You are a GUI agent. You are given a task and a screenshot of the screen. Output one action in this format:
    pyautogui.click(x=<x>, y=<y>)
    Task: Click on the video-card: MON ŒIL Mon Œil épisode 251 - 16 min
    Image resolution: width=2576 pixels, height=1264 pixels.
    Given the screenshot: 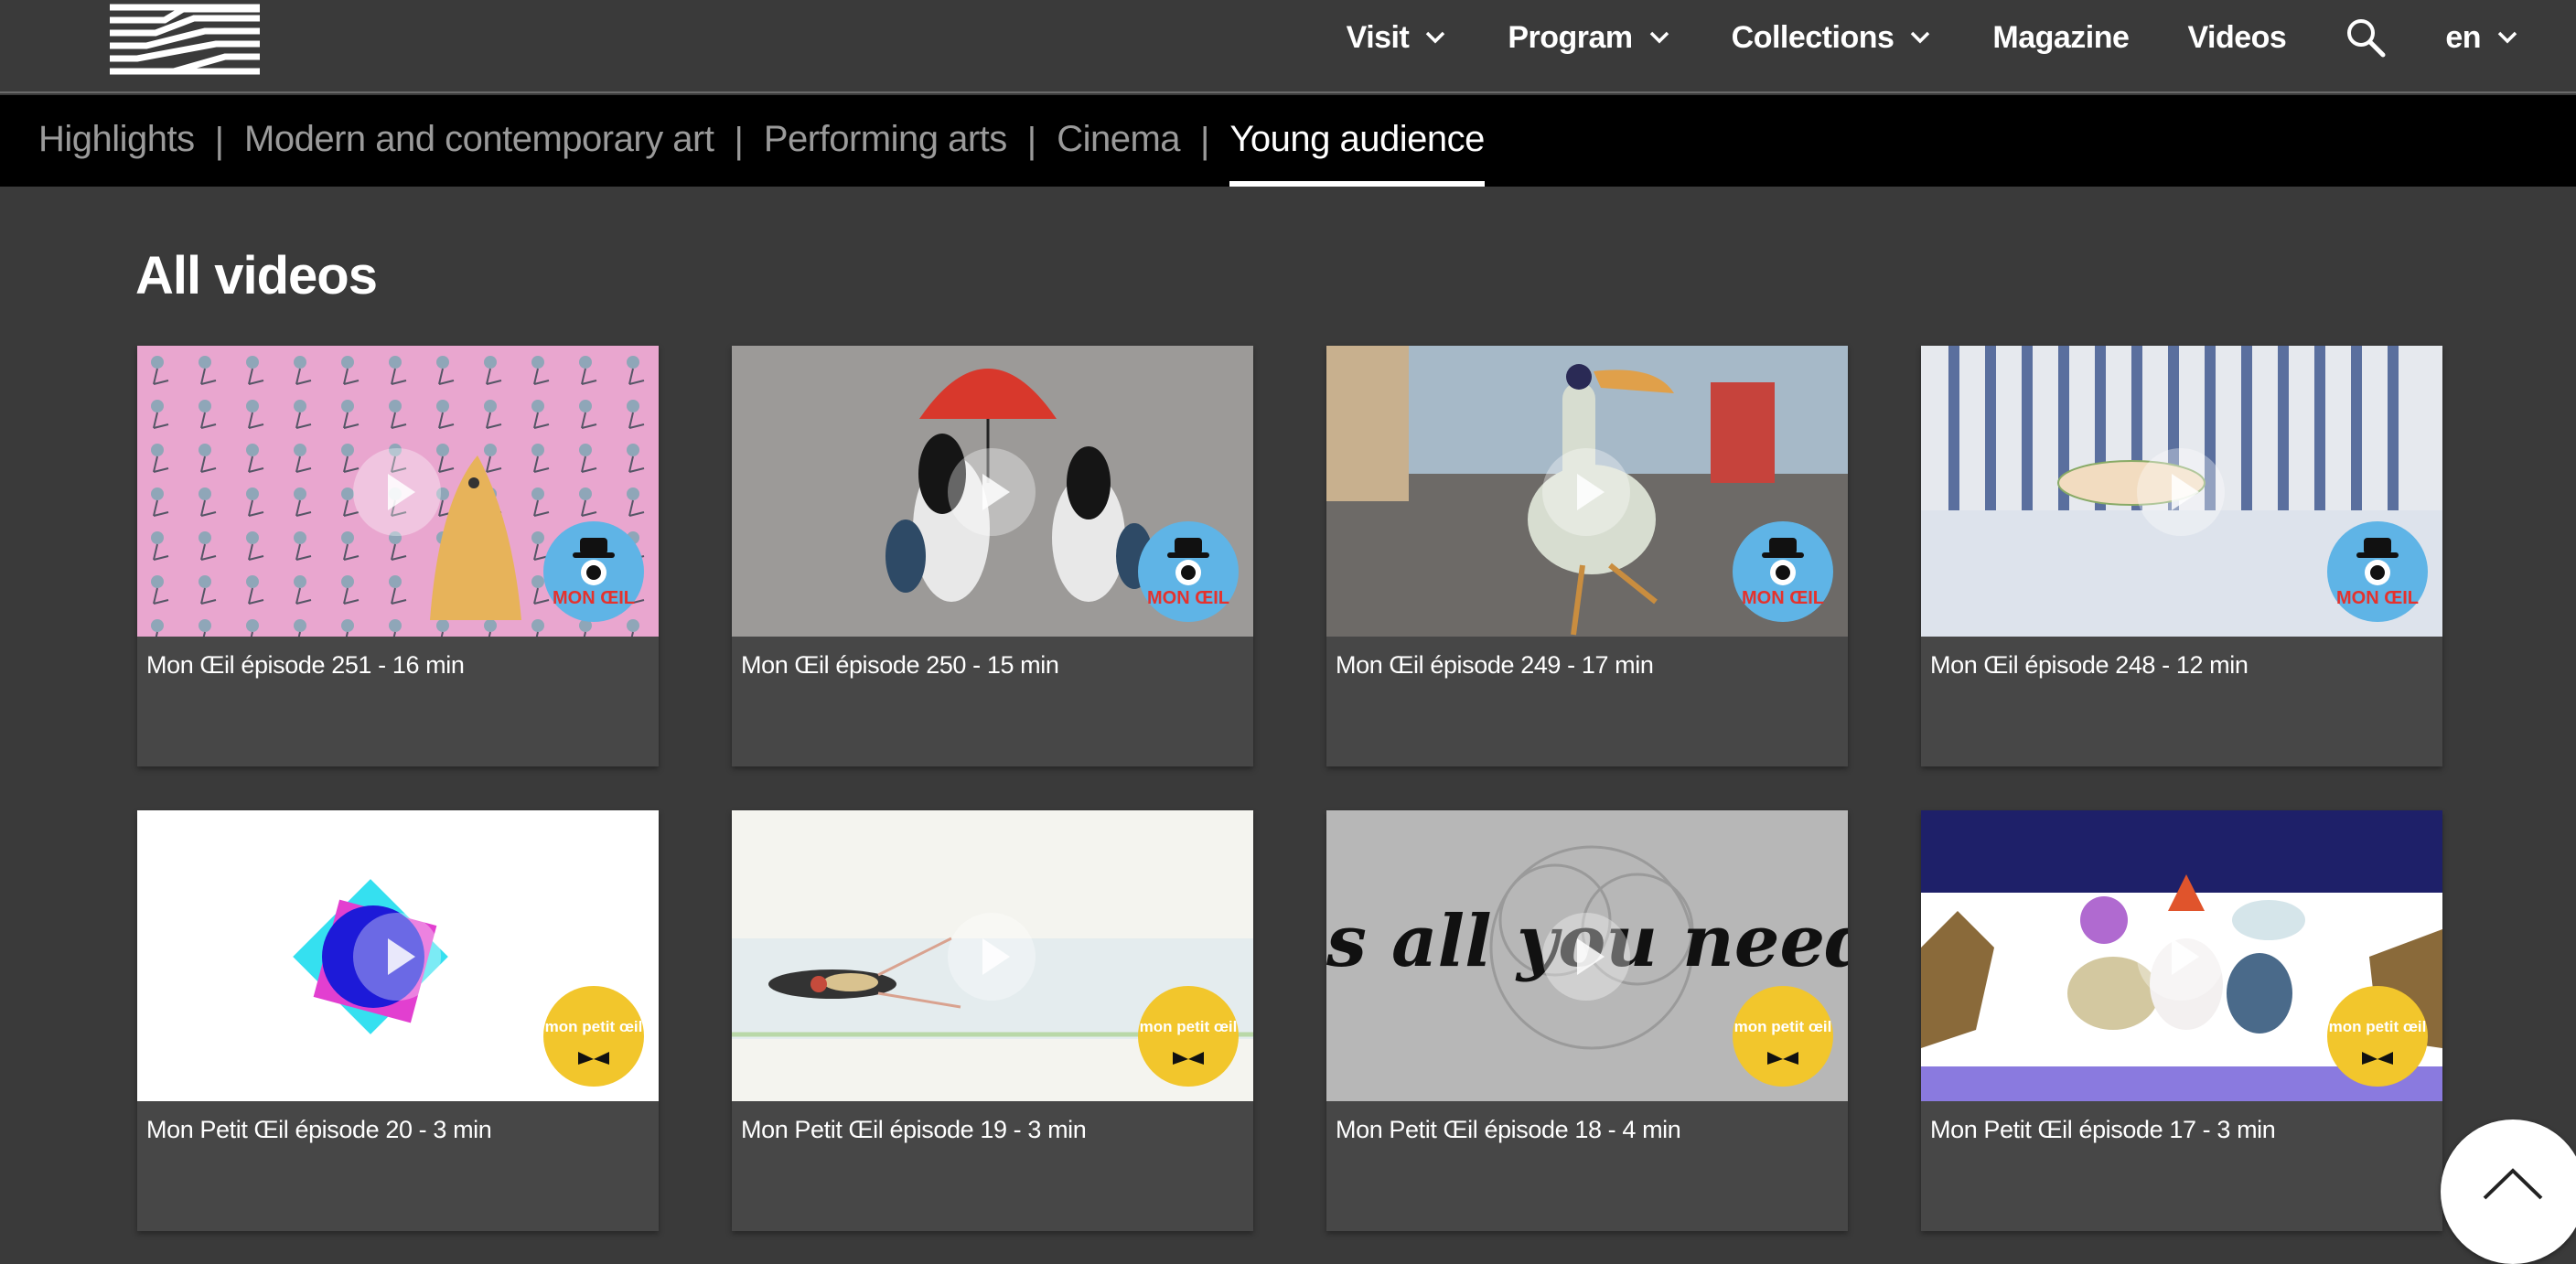 What is the action you would take?
    pyautogui.click(x=398, y=556)
    